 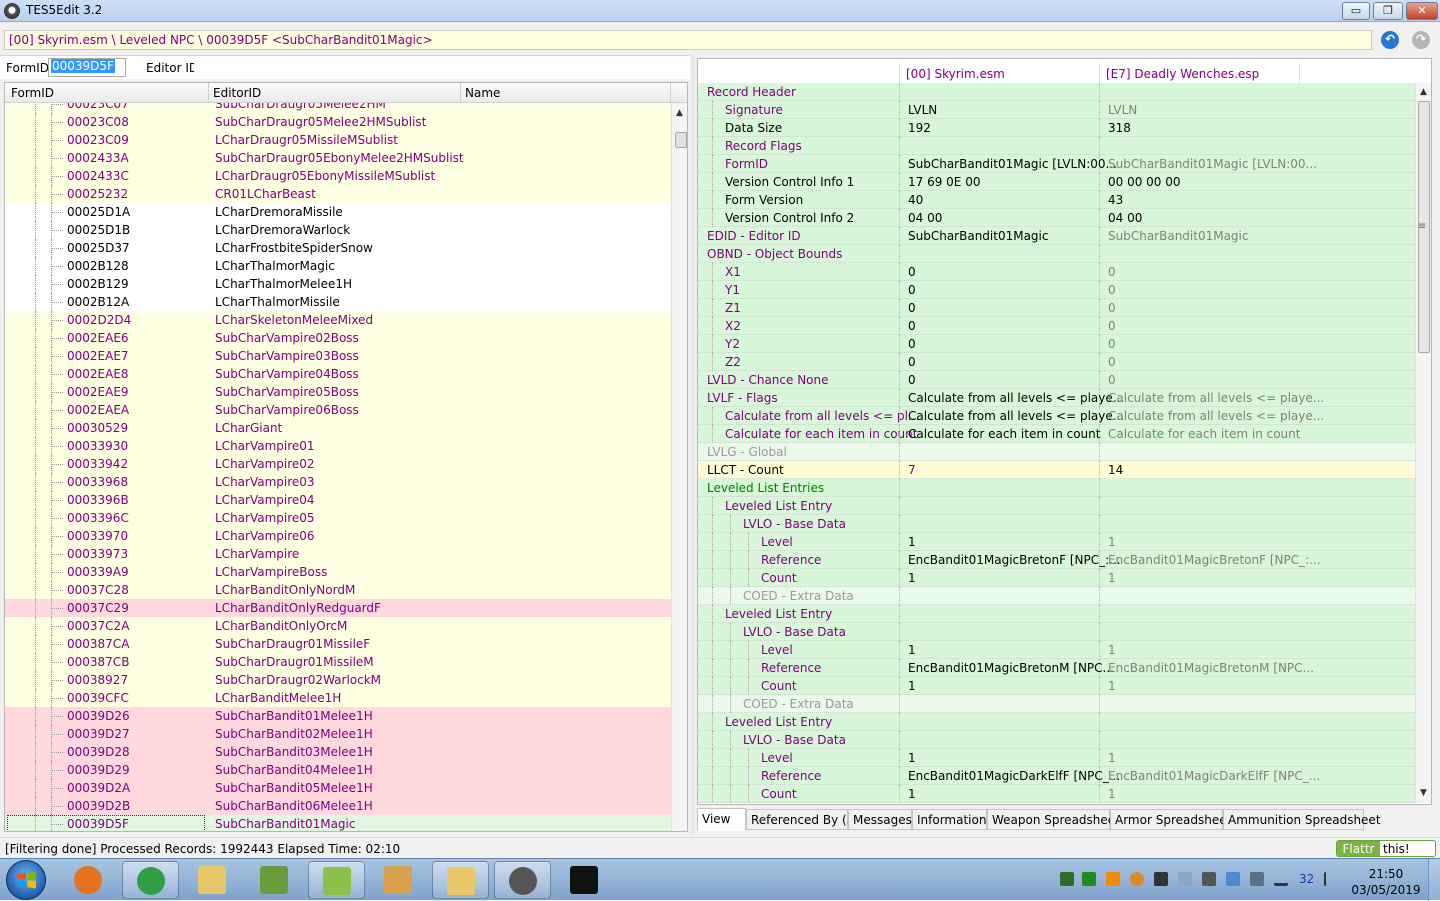 What do you see at coordinates (1302, 819) in the screenshot?
I see `tab-ammunition-spreadsheet: Ammunition Spreadsheet` at bounding box center [1302, 819].